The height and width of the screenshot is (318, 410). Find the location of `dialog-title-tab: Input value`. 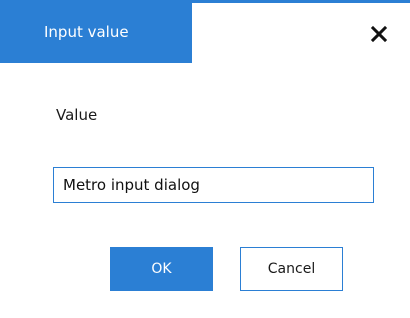

dialog-title-tab: Input value is located at coordinates (96, 31).